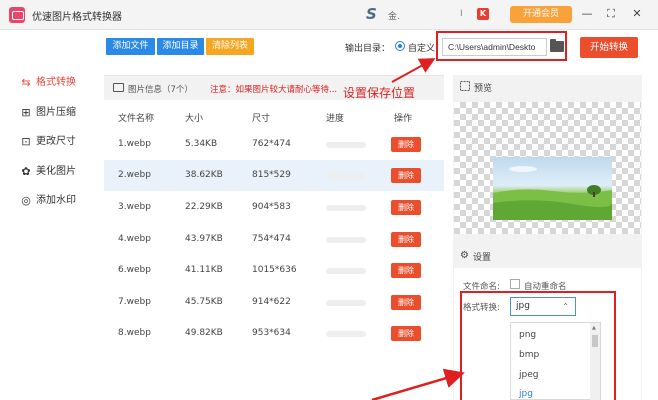 This screenshot has height=400, width=658. I want to click on highlight-box-path, so click(501, 46).